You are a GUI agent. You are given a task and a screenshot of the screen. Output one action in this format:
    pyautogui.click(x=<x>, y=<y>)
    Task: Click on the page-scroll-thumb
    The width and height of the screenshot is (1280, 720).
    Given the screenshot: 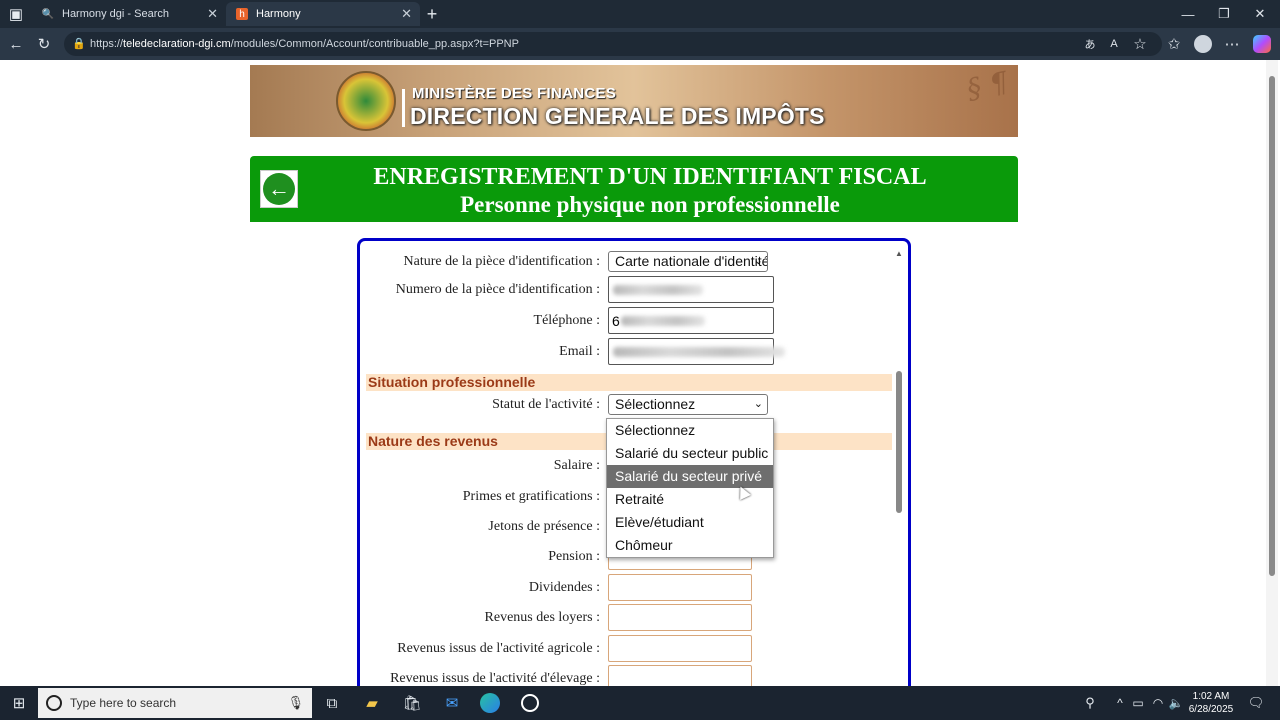 What is the action you would take?
    pyautogui.click(x=1272, y=326)
    